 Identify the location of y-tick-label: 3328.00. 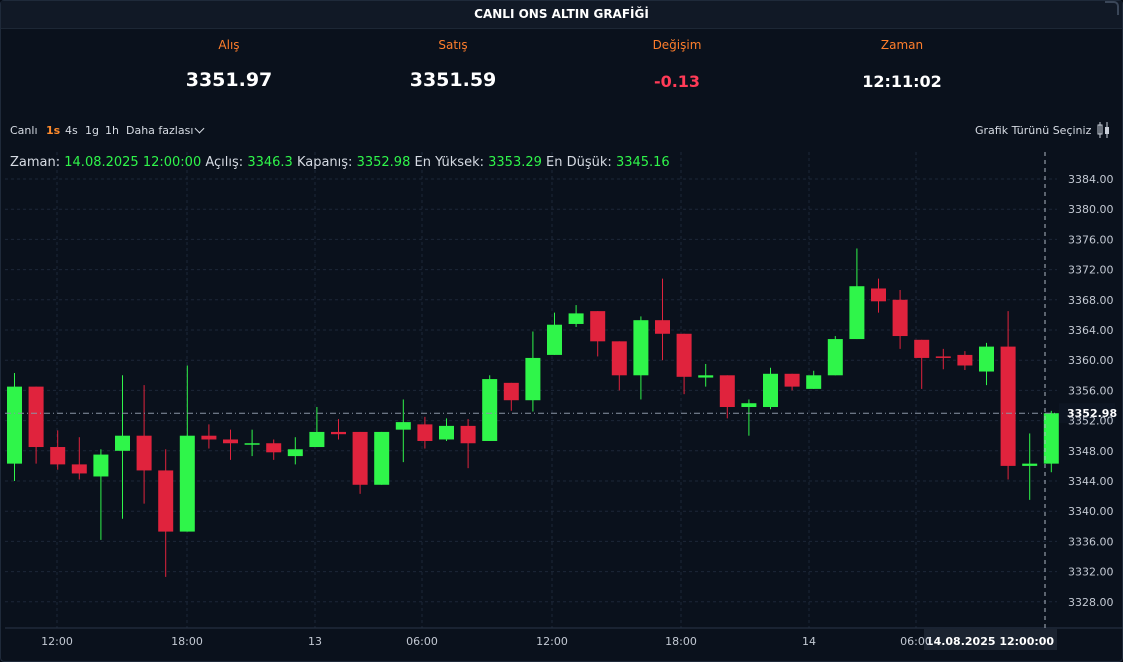
(1091, 602).